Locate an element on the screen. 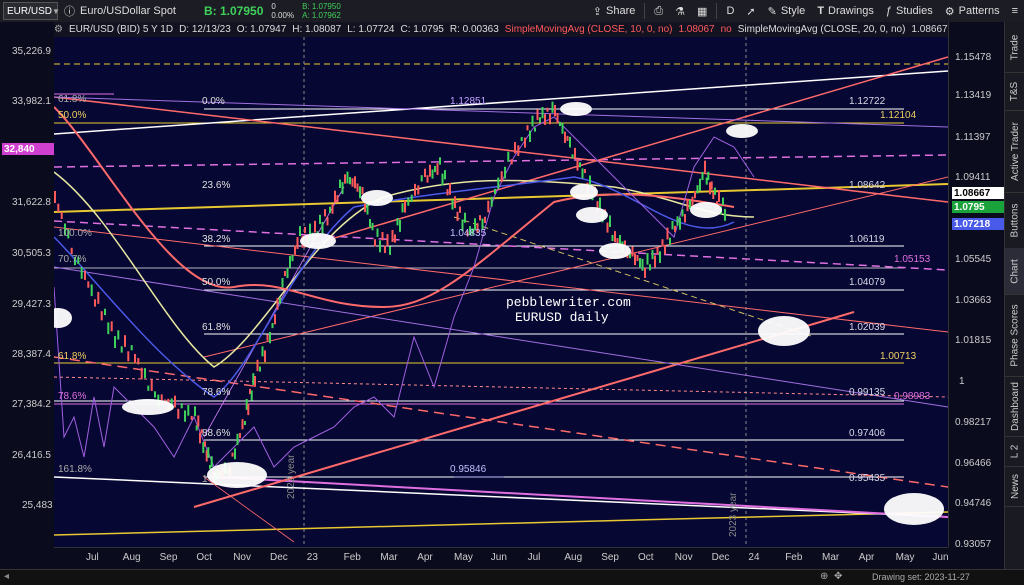  tab-label: Active Trader is located at coordinates (1015, 151).